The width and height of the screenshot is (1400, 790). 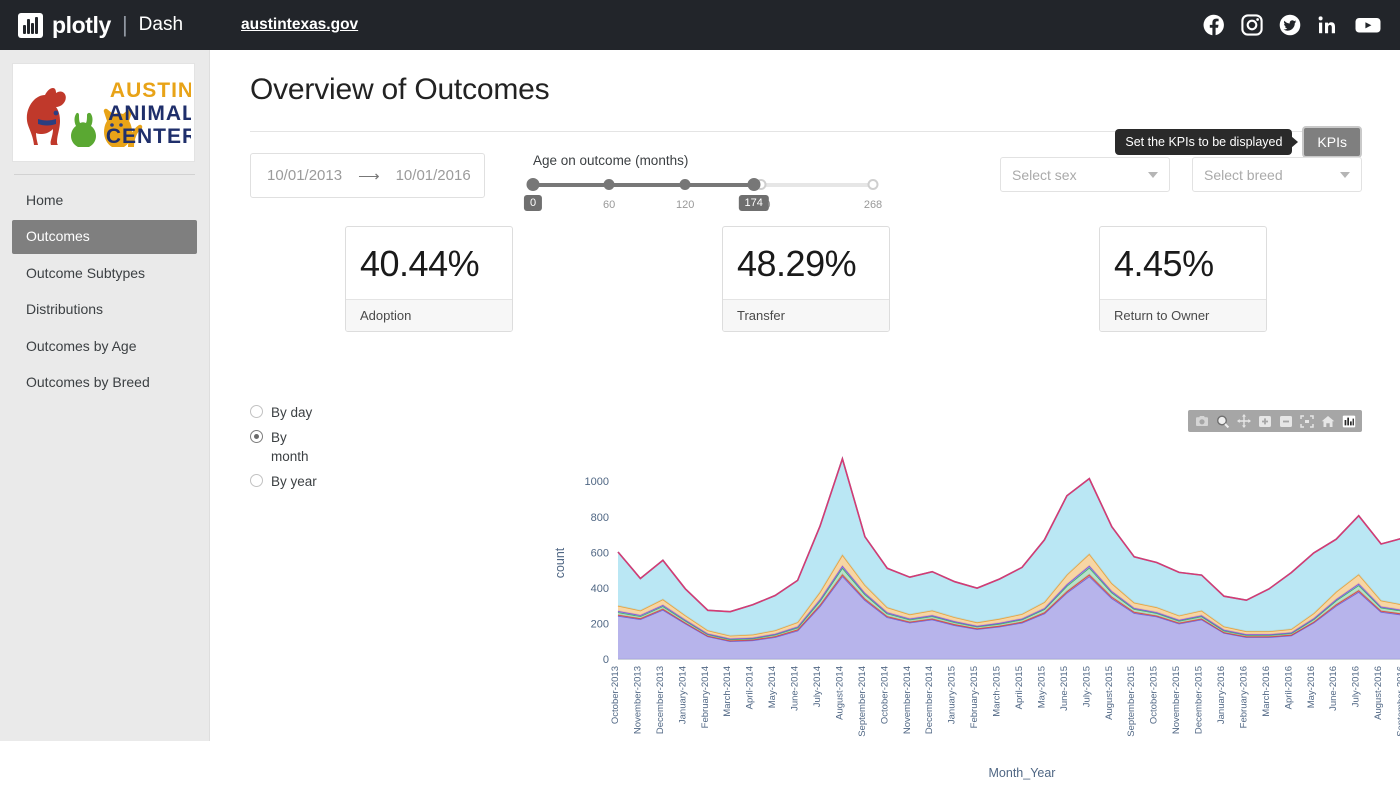 What do you see at coordinates (104, 174) in the screenshot?
I see `sidebar-divider` at bounding box center [104, 174].